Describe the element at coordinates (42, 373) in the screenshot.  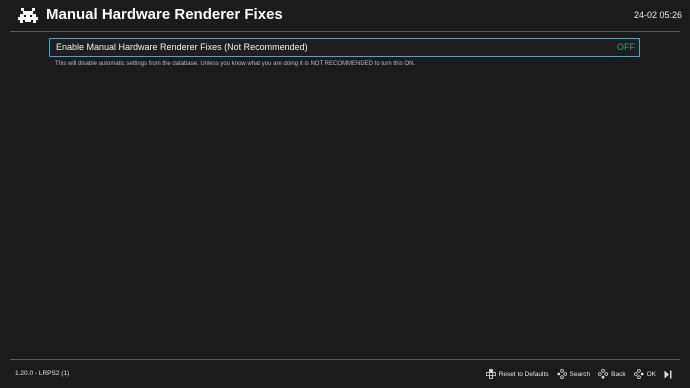
I see `version-label: 1.20.0 - LRPS2 (1)` at that location.